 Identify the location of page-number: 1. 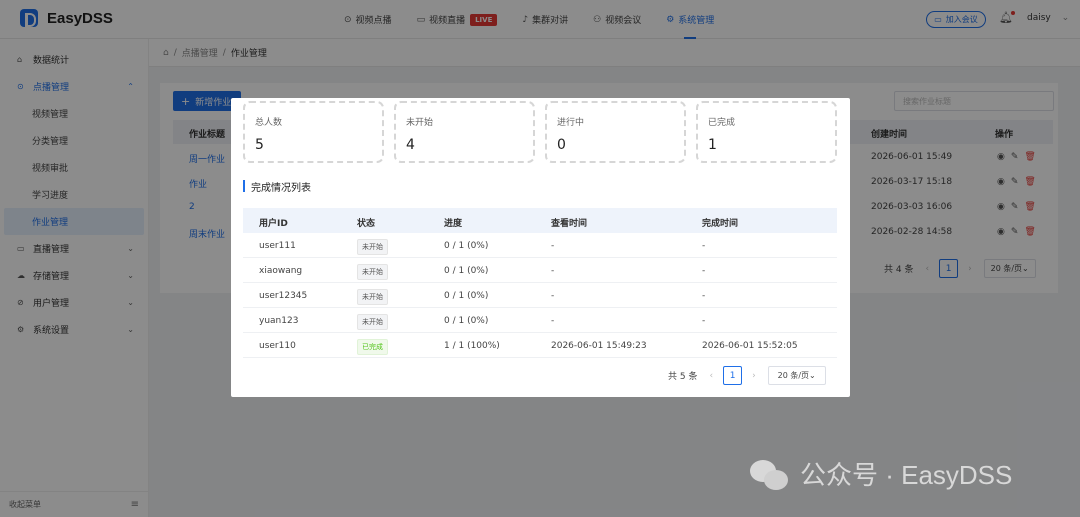
(733, 375).